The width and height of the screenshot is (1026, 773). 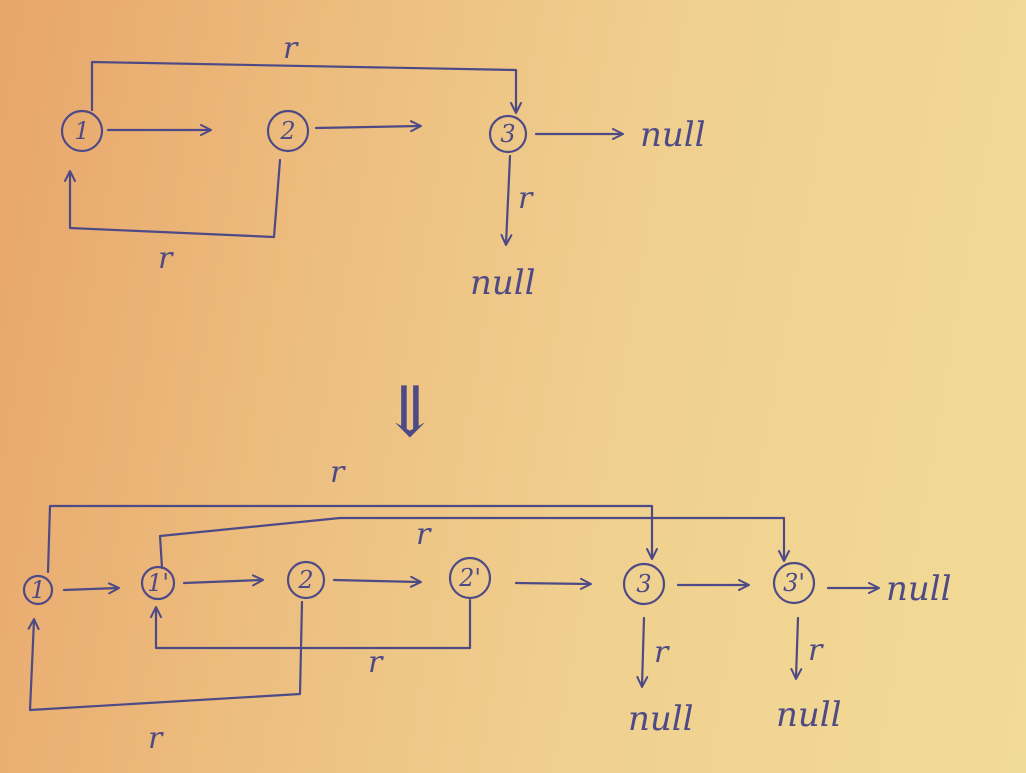 I want to click on bottom-random-label-1-3: r, so click(x=338, y=472).